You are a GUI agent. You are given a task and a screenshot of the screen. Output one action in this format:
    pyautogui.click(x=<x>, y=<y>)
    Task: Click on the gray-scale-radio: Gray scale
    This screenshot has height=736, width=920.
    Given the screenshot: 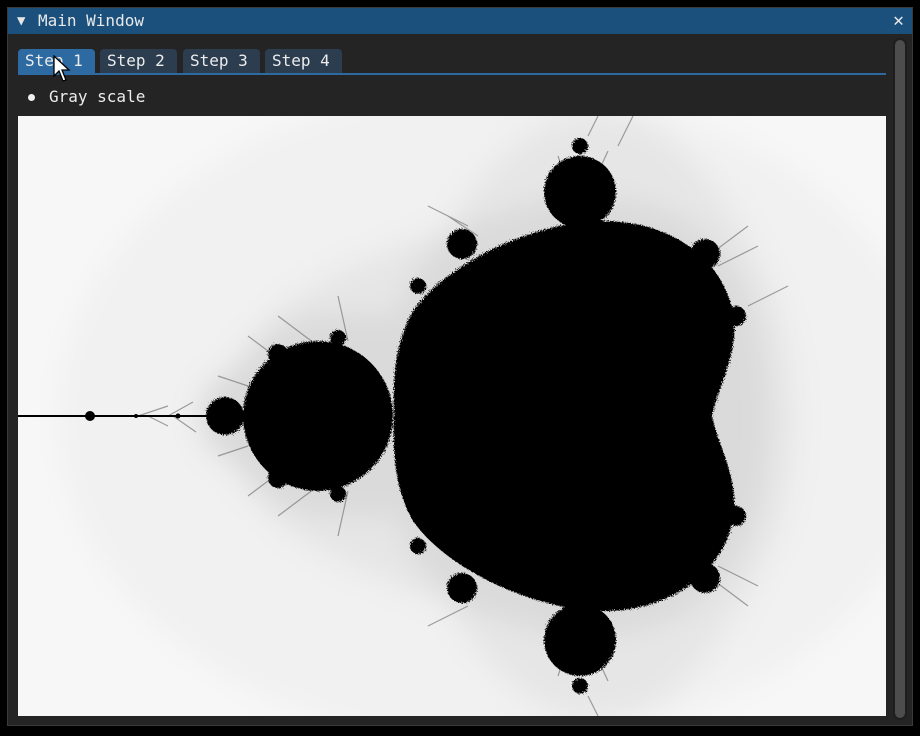 What is the action you would take?
    pyautogui.click(x=86, y=97)
    